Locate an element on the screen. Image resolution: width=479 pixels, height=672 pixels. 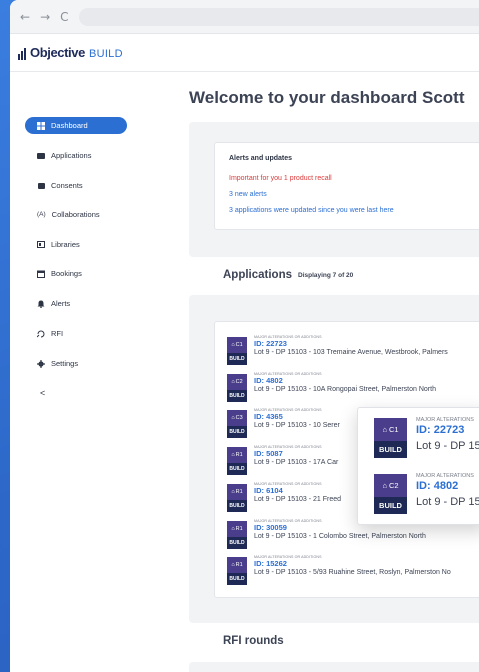
alert-new-alerts-link: 3 new alerts is located at coordinates (248, 194).